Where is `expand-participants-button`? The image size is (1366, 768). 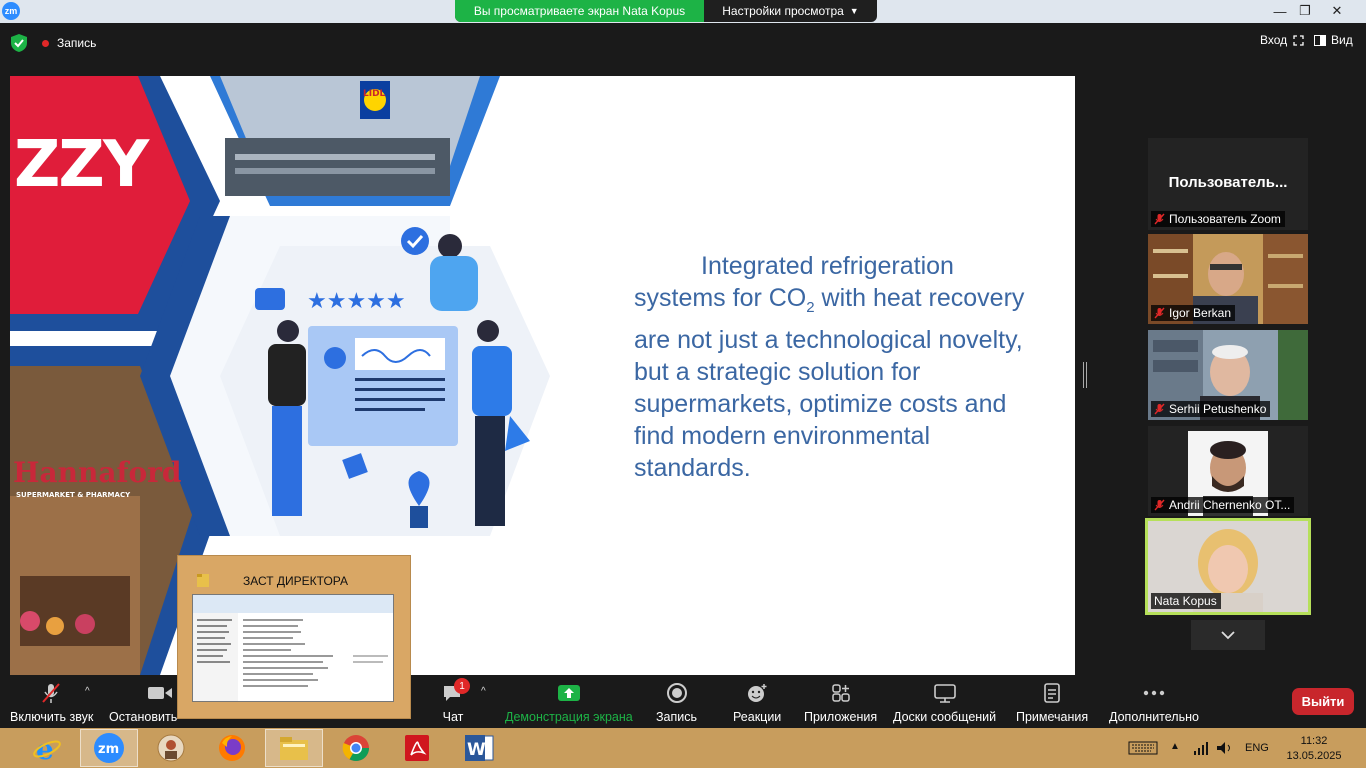 expand-participants-button is located at coordinates (1228, 635).